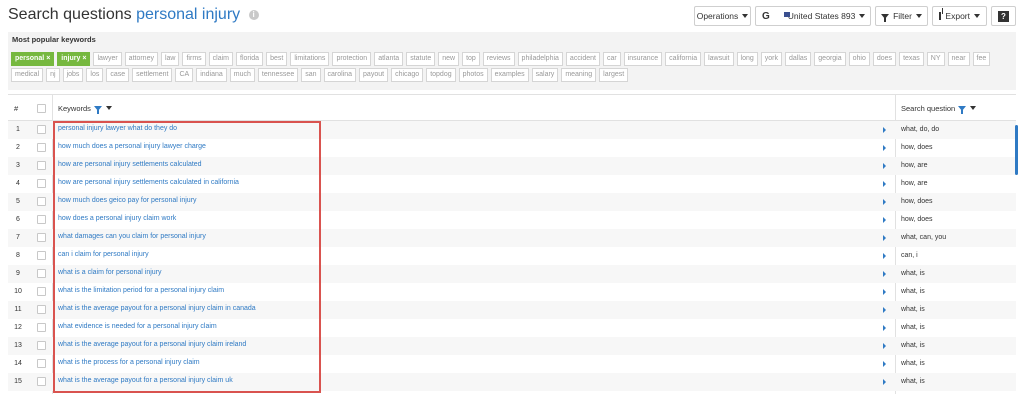 The height and width of the screenshot is (394, 1024). I want to click on search-question-cell: what, is, so click(913, 273).